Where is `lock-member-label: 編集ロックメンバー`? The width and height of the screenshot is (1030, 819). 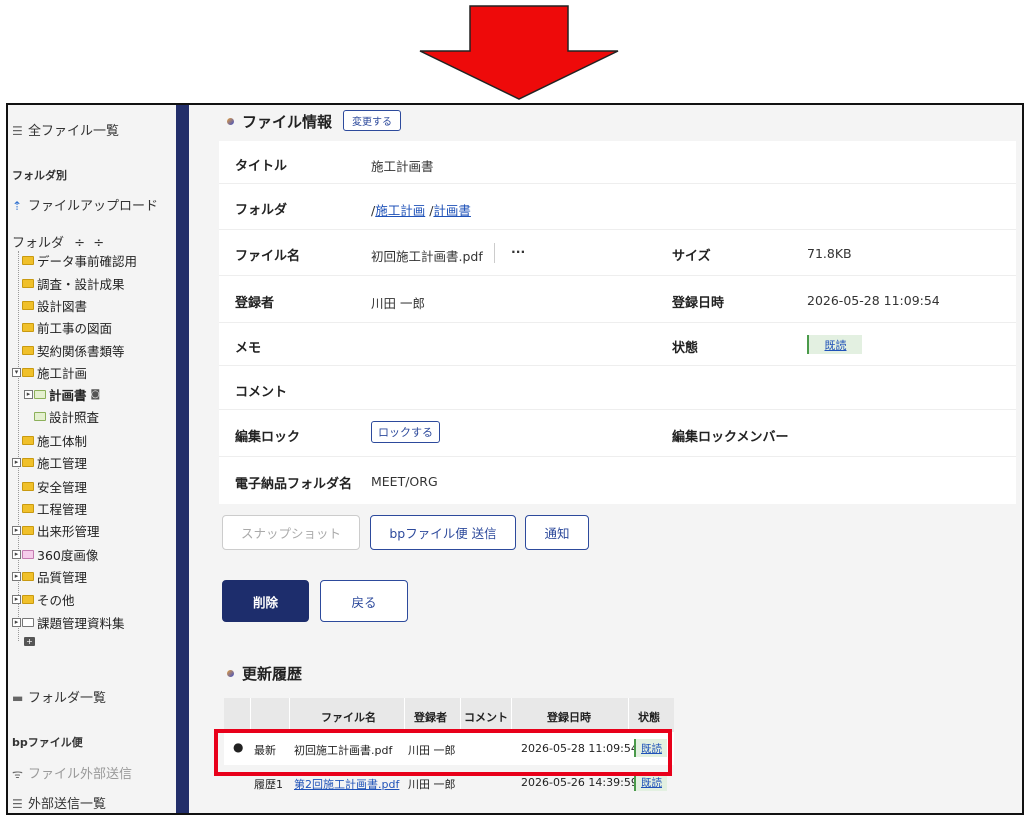
lock-member-label: 編集ロックメンバー is located at coordinates (730, 437).